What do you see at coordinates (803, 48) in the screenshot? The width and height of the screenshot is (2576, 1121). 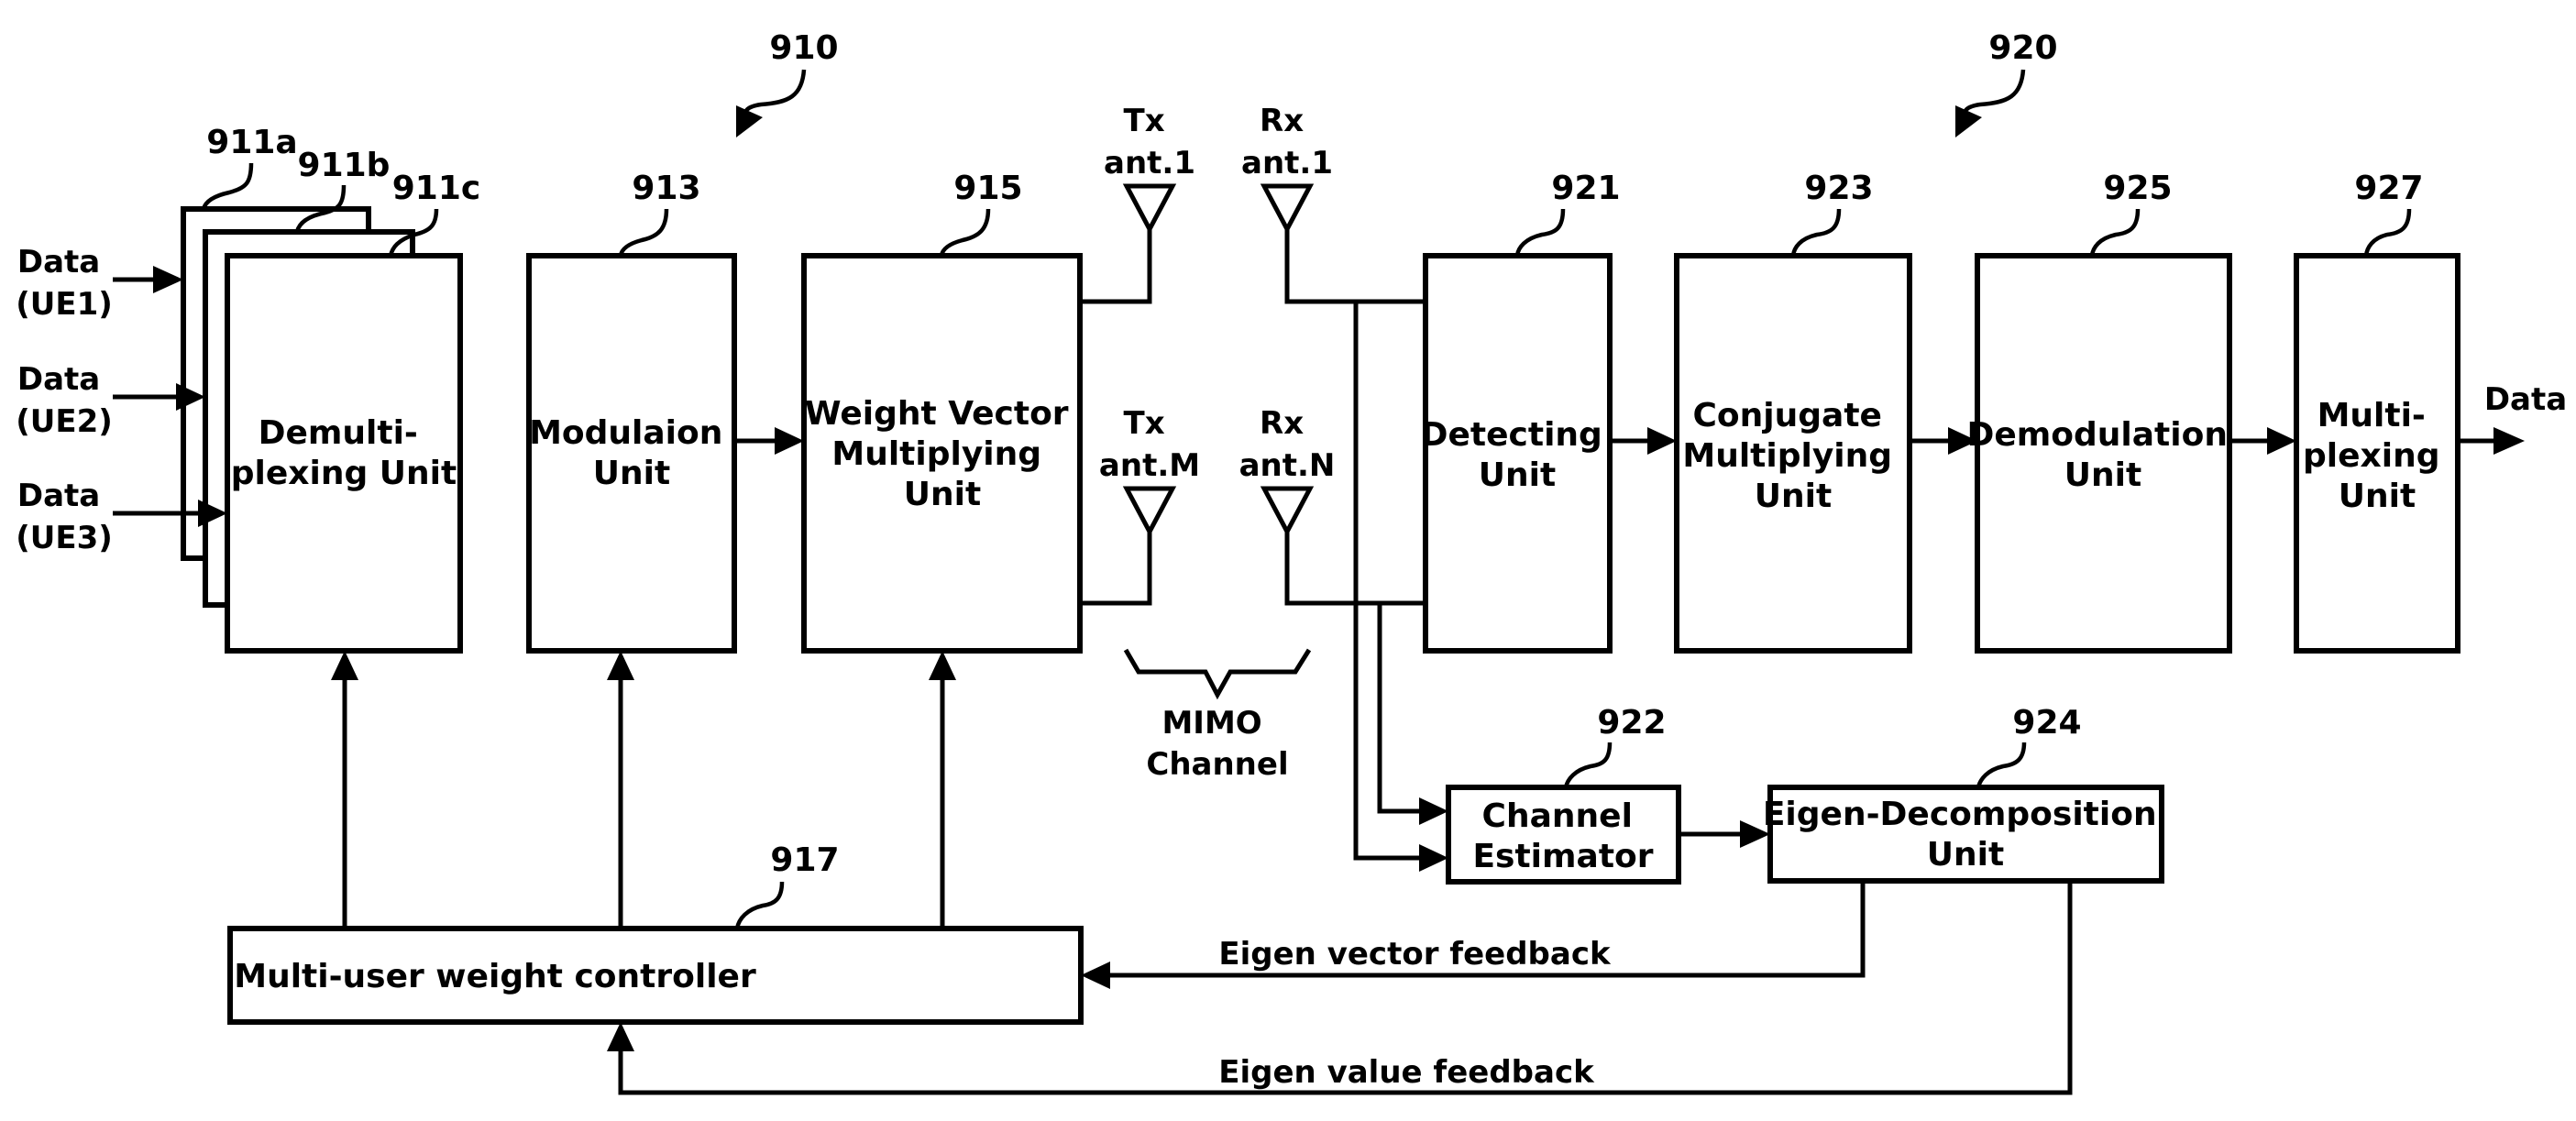 I see `ref-910: 910` at bounding box center [803, 48].